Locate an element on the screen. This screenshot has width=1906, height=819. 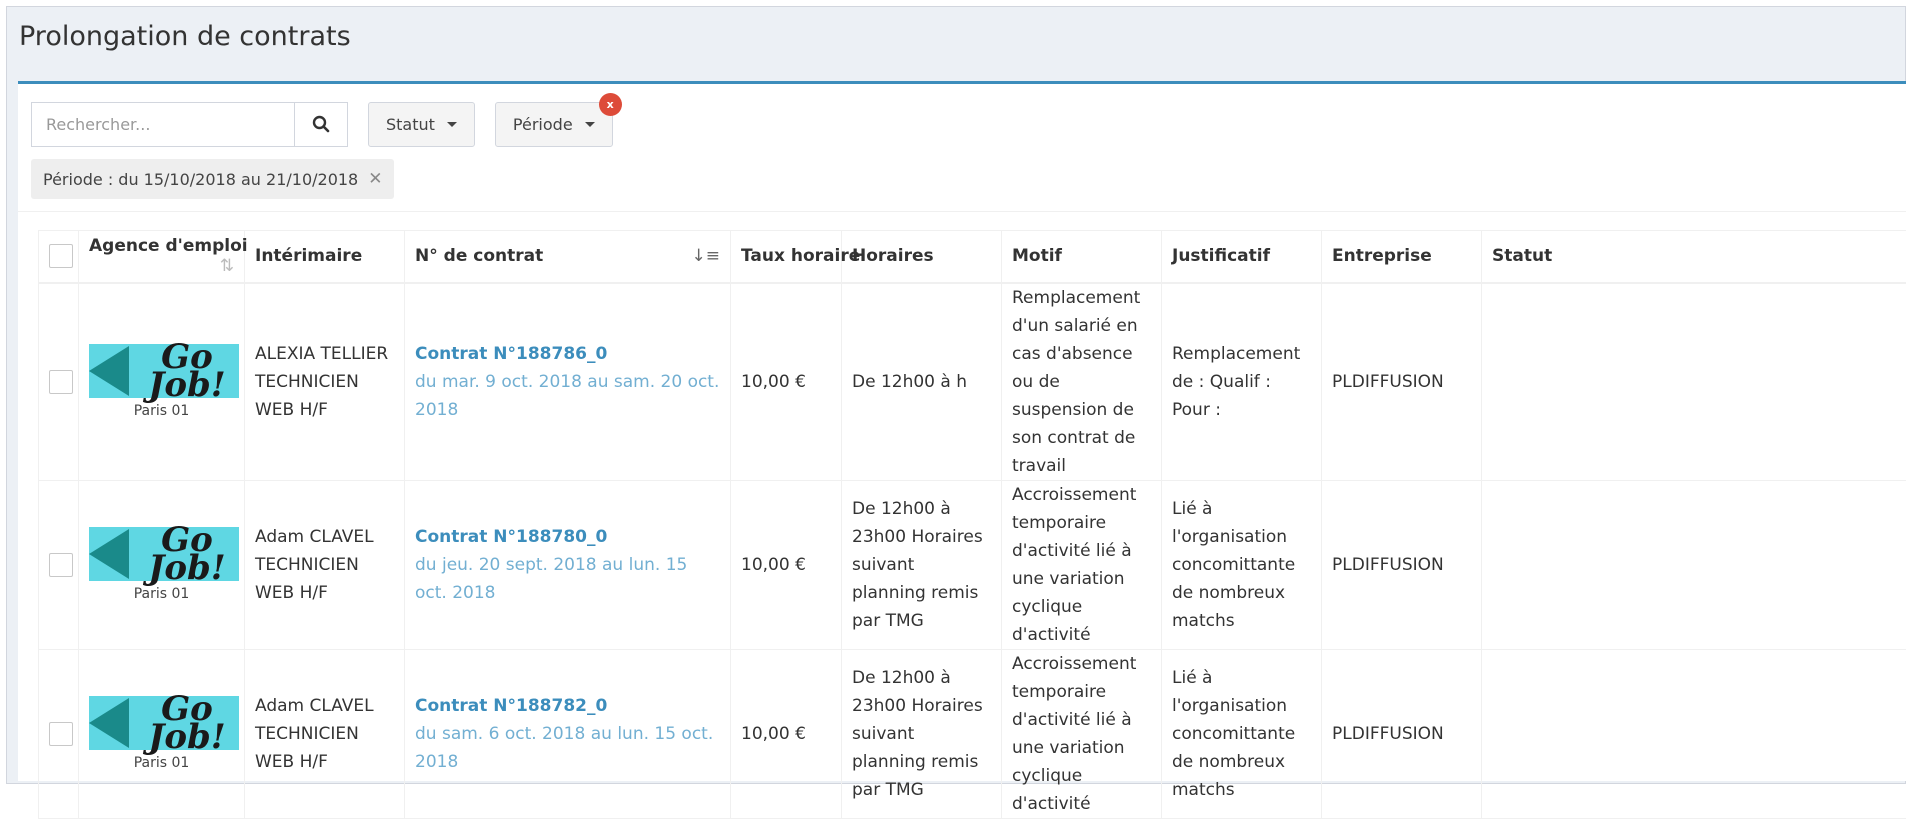
worker-cell: ALEXIA TELLIER TECHNICIEN WEB H/F is located at coordinates (325, 382).